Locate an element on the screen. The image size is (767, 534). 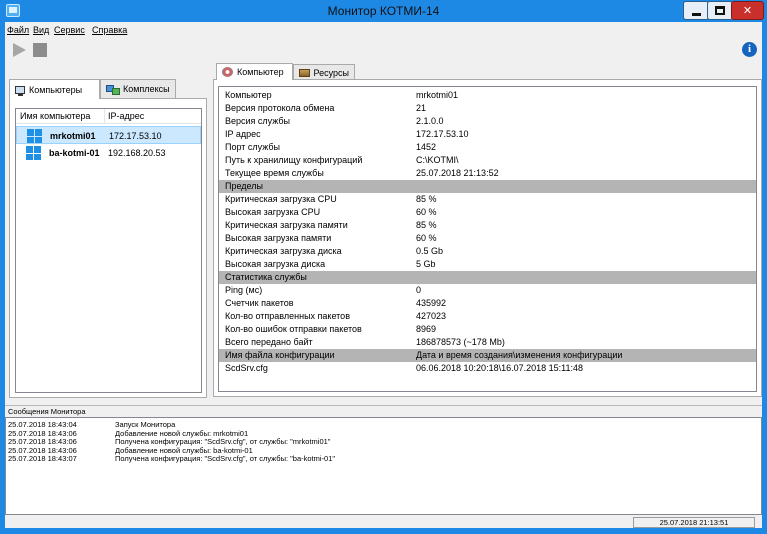
table-row: mrkotmi01 172.17.53.10 is located at coordinates (108, 135).